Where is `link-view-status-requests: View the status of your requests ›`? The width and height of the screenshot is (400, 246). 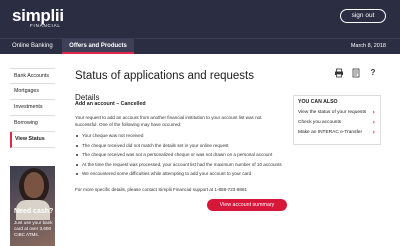
link-view-status-requests: View the status of your requests › is located at coordinates (337, 113).